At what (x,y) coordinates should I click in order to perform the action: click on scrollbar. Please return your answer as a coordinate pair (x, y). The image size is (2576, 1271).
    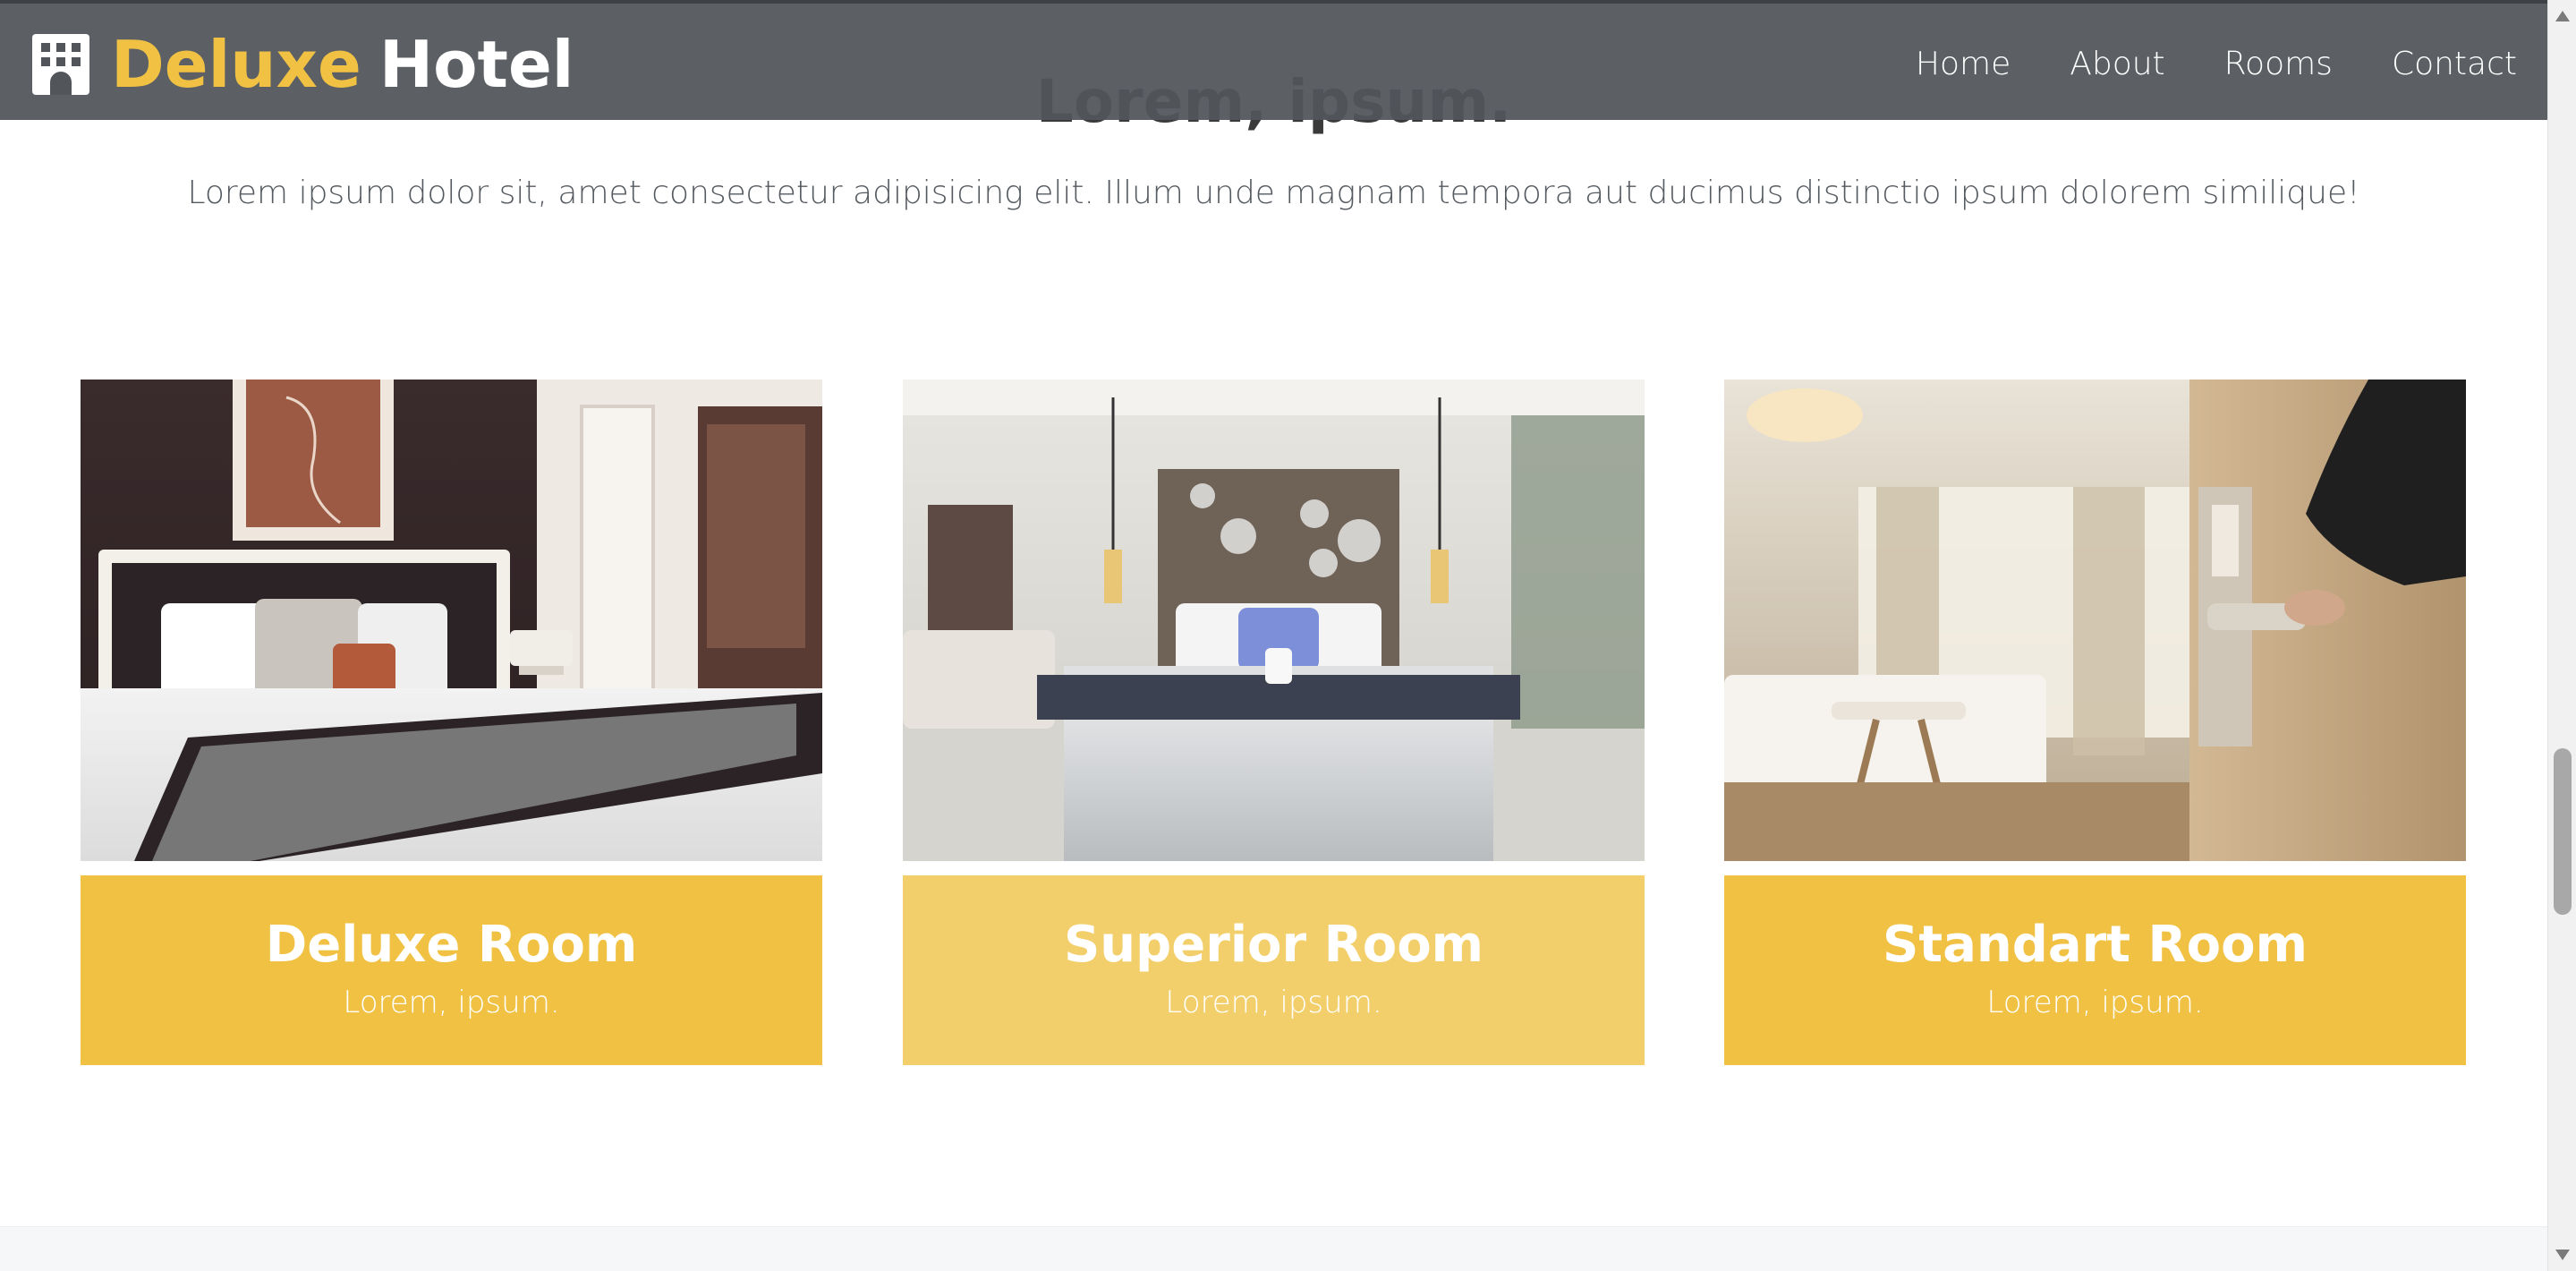
    Looking at the image, I should click on (2561, 635).